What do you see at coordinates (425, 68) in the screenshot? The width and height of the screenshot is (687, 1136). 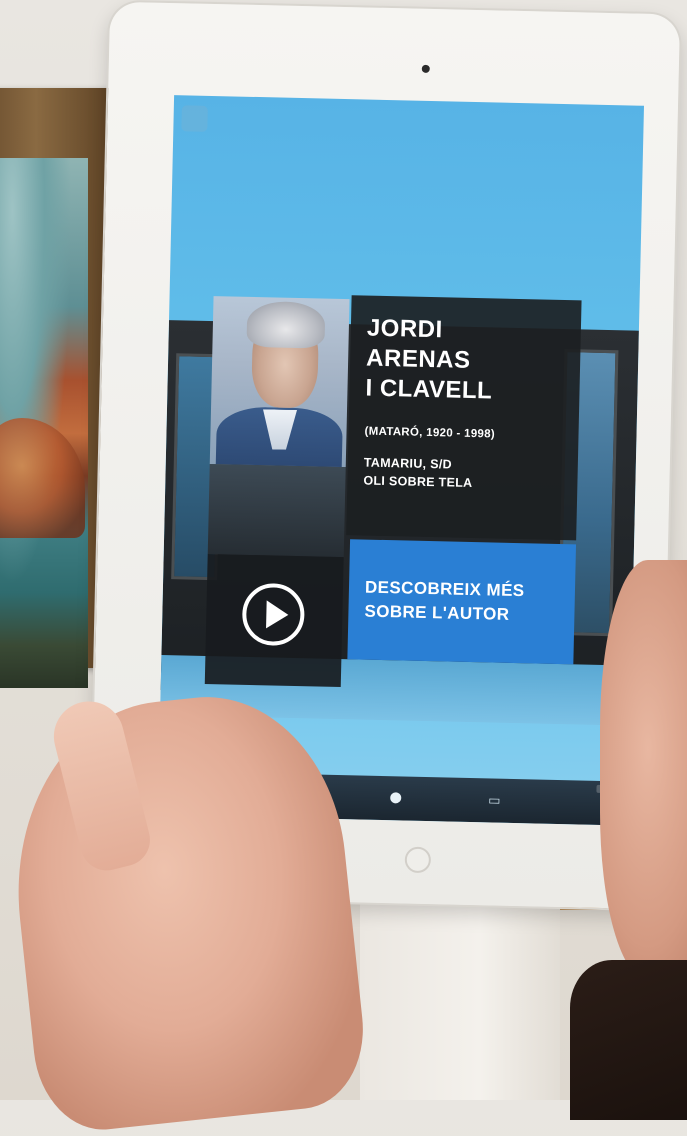 I see `front-camera` at bounding box center [425, 68].